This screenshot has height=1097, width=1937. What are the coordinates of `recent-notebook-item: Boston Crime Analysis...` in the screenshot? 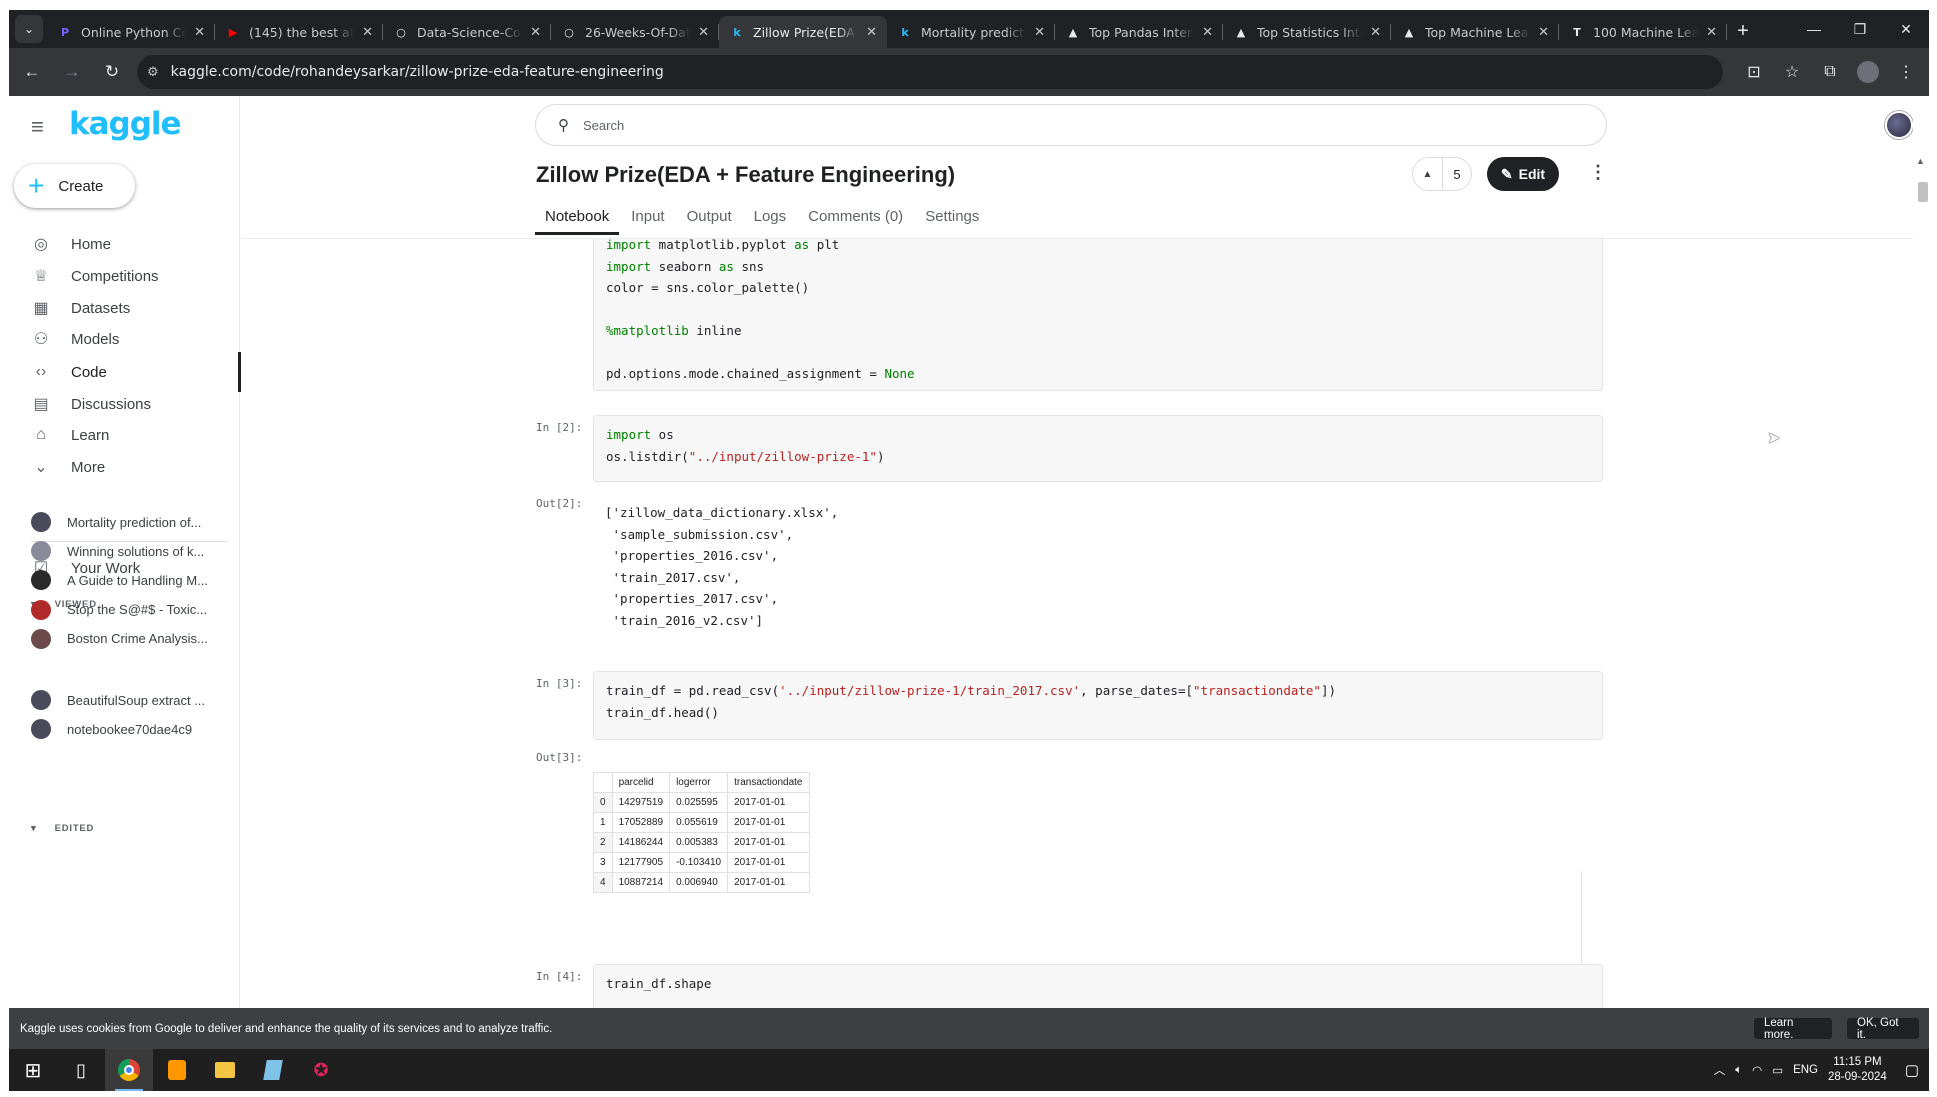 It's located at (131, 638).